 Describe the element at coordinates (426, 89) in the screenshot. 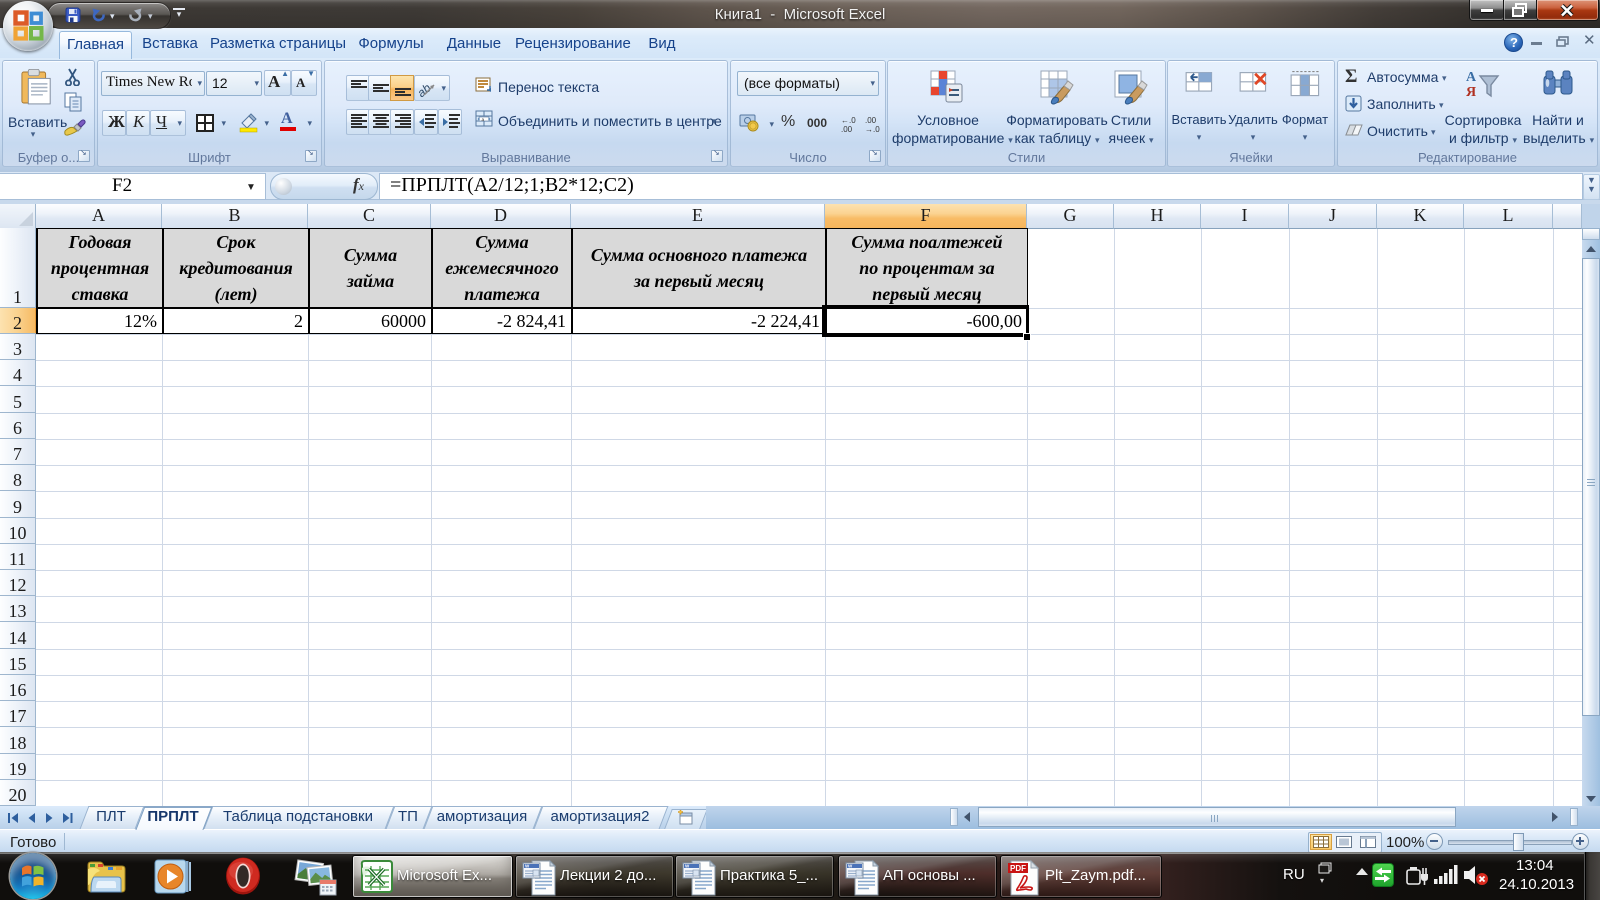

I see `svg-text: ab` at that location.